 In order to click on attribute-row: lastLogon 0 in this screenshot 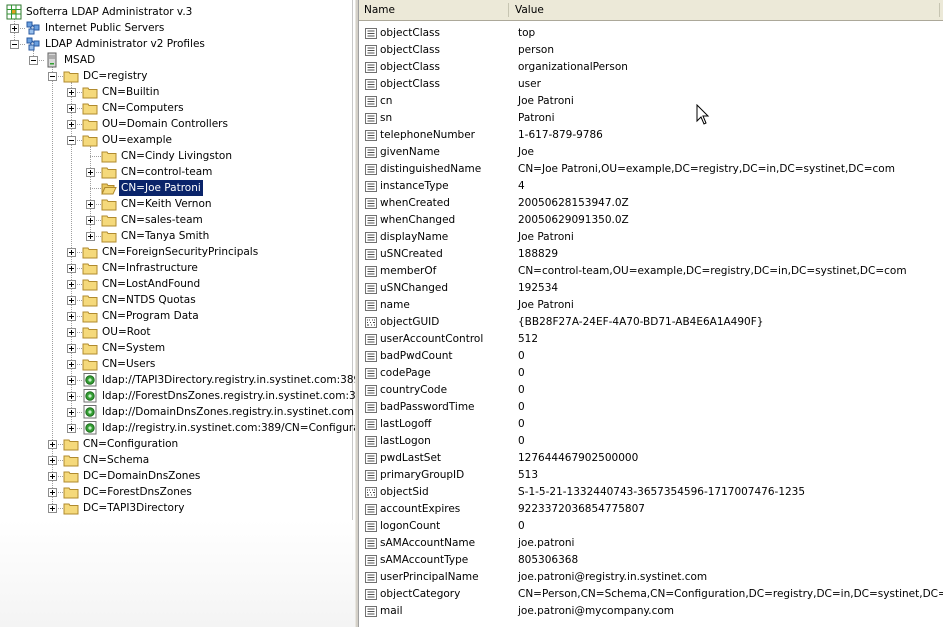, I will do `click(651, 441)`.